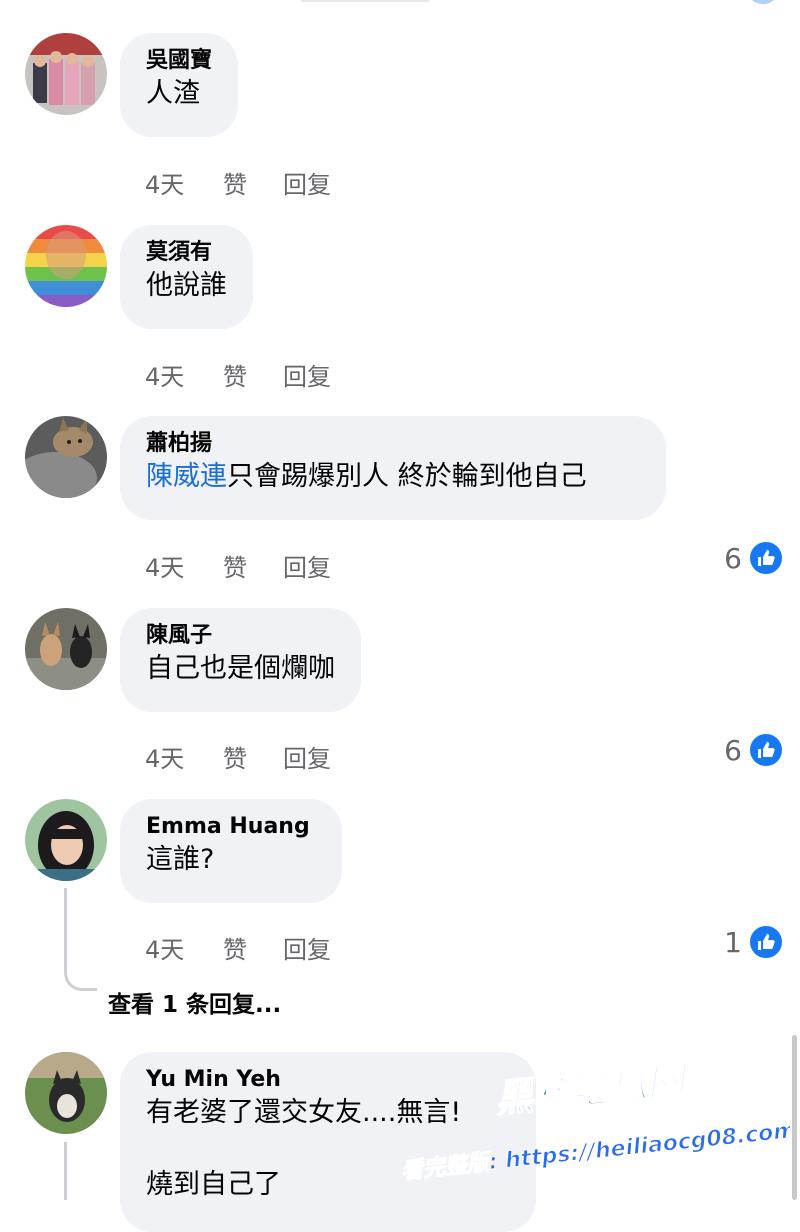 The width and height of the screenshot is (800, 1232). What do you see at coordinates (407, 476) in the screenshot?
I see `comment-text-body: 只會踢爆別人 終於輪到他自己` at bounding box center [407, 476].